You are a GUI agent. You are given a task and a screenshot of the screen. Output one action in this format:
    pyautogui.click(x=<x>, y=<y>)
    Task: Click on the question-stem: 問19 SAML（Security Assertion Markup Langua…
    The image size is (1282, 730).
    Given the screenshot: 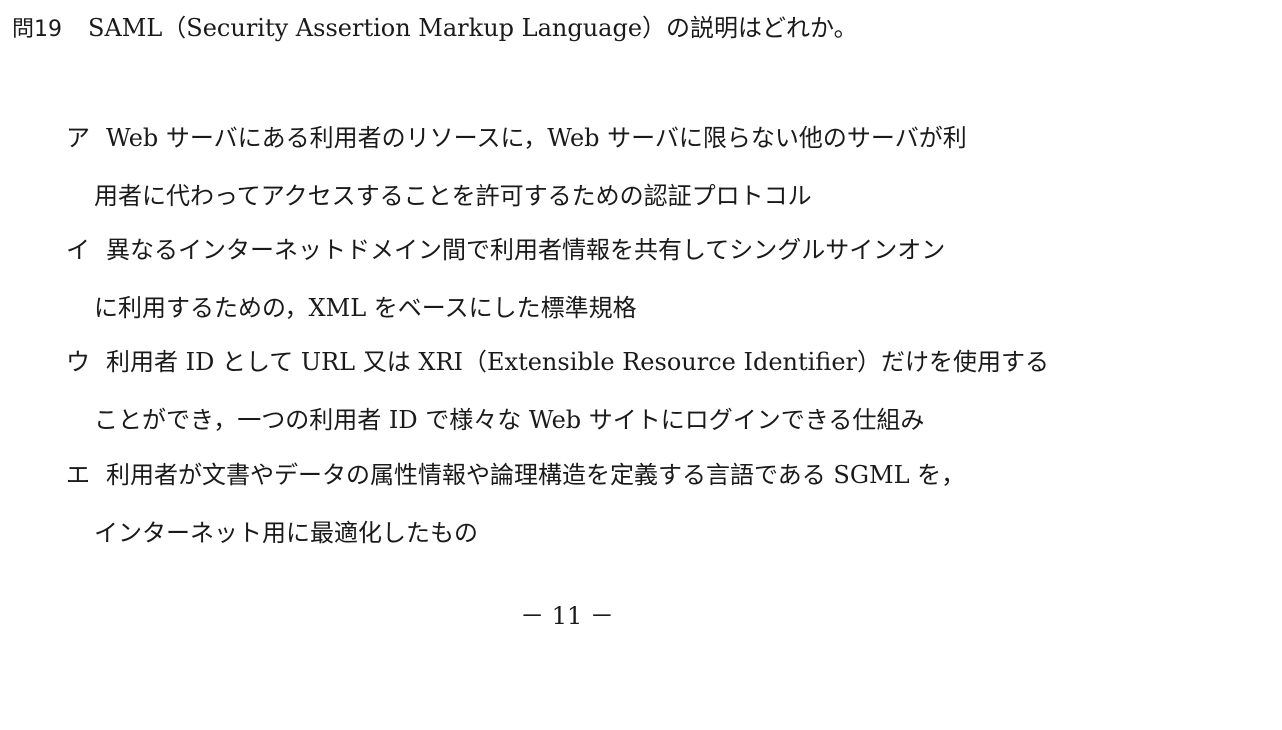 What is the action you would take?
    pyautogui.click(x=435, y=29)
    